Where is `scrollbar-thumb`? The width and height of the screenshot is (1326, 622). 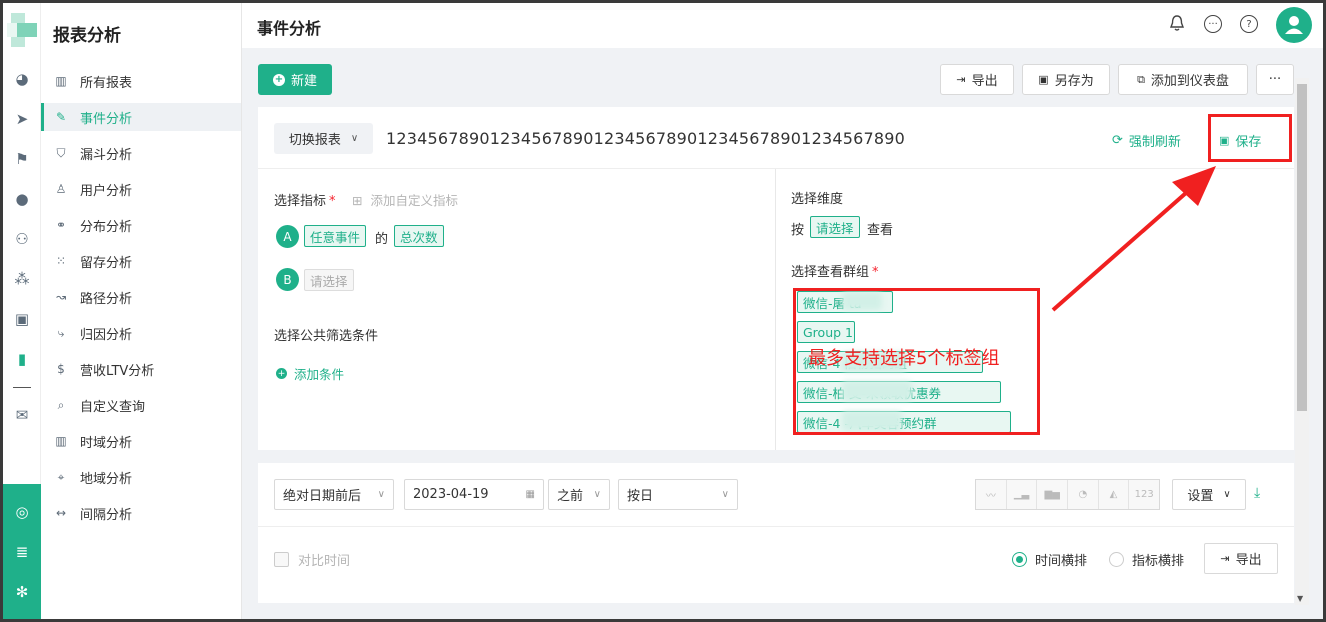 scrollbar-thumb is located at coordinates (1302, 247).